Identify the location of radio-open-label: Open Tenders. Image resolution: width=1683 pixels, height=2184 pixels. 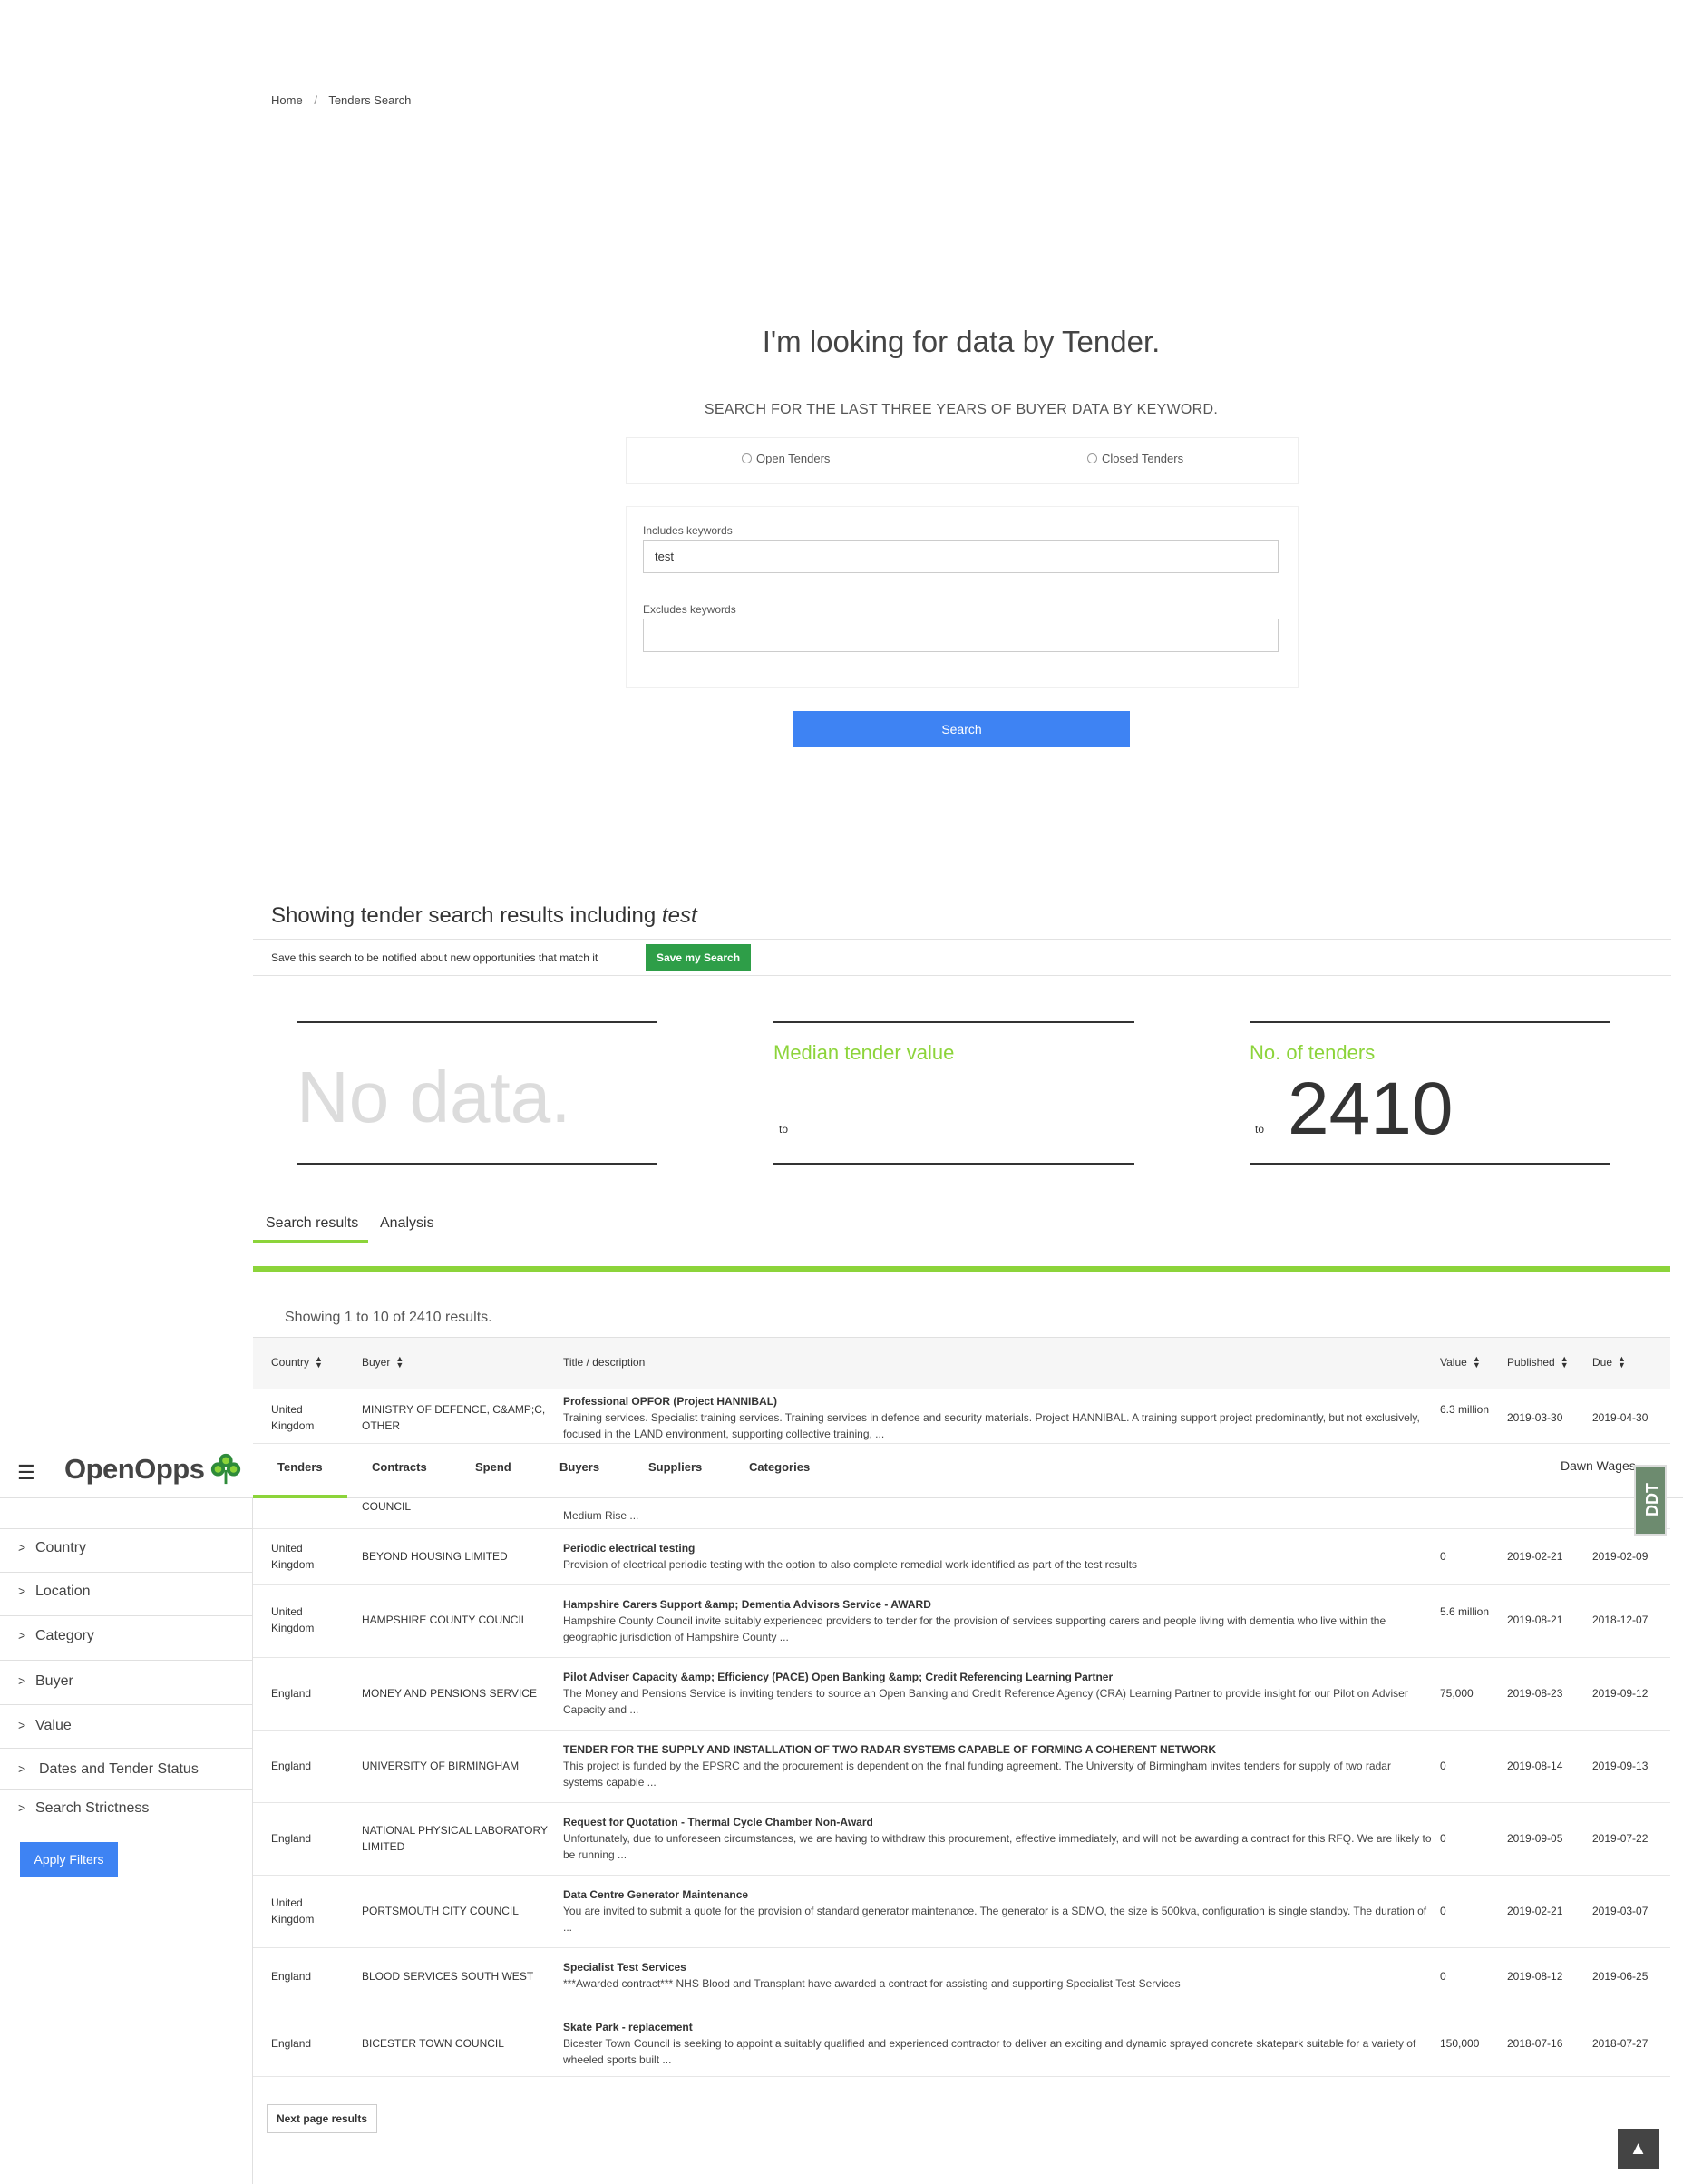
(793, 458).